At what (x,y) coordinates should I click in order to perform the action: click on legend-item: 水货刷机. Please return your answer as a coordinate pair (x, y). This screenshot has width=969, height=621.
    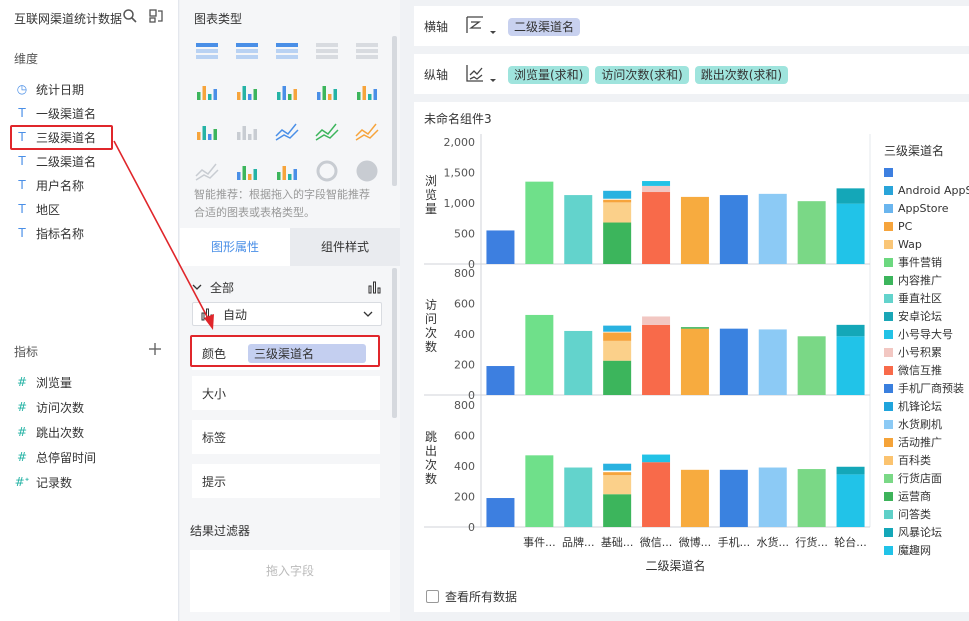
    Looking at the image, I should click on (913, 424).